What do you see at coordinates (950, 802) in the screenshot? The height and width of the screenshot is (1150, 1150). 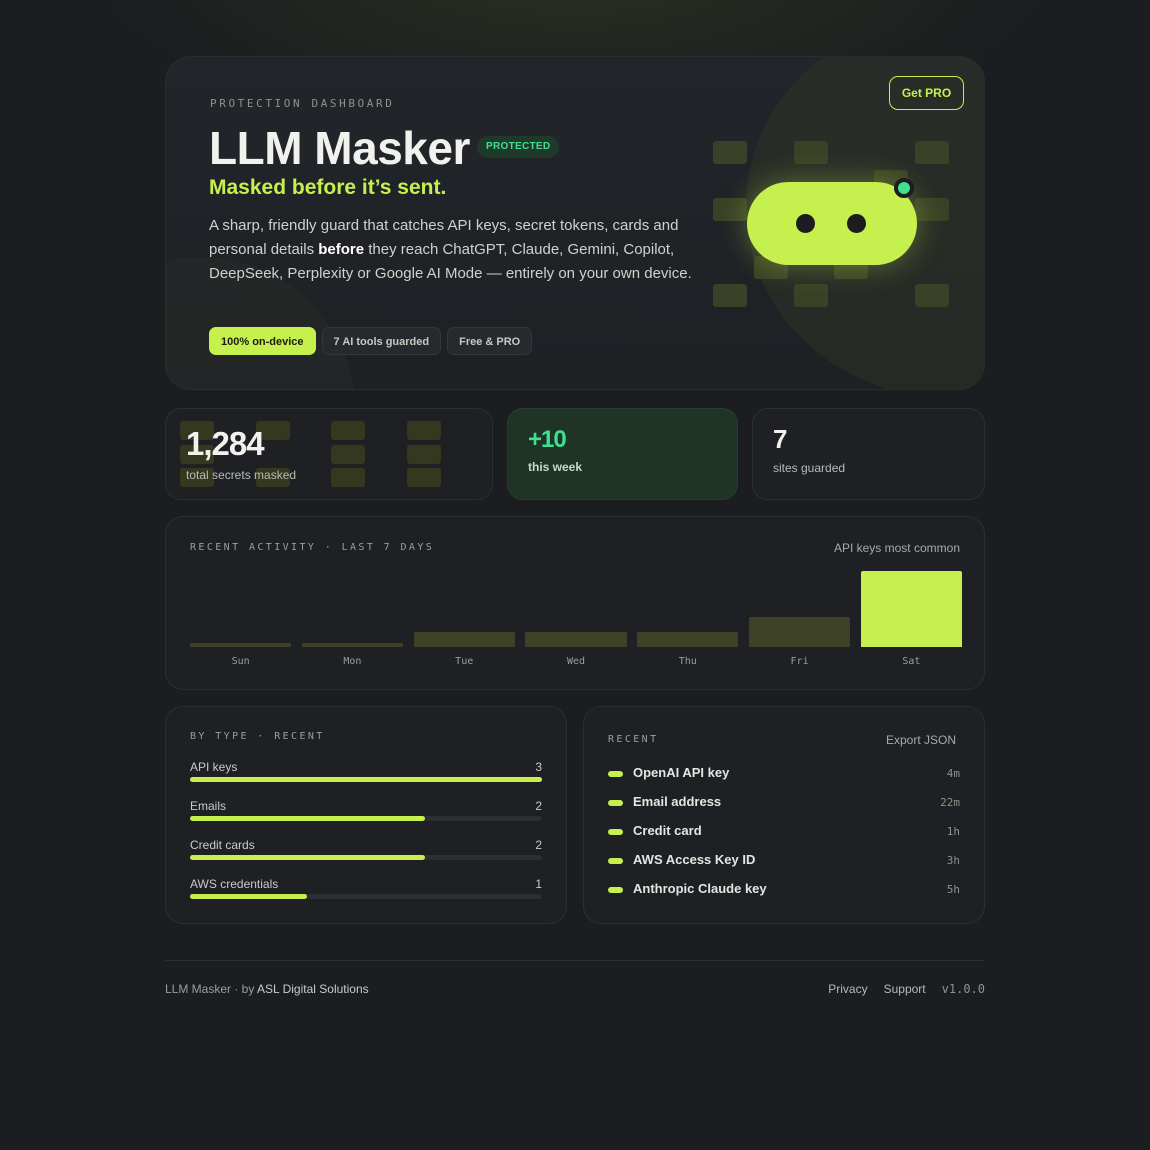 I see `recent-item-time: 22m` at bounding box center [950, 802].